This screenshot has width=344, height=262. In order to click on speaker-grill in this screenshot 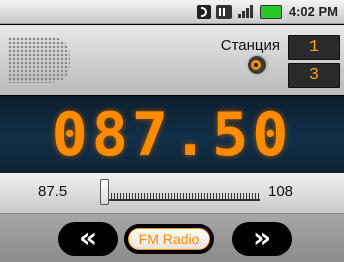, I will do `click(39, 60)`.